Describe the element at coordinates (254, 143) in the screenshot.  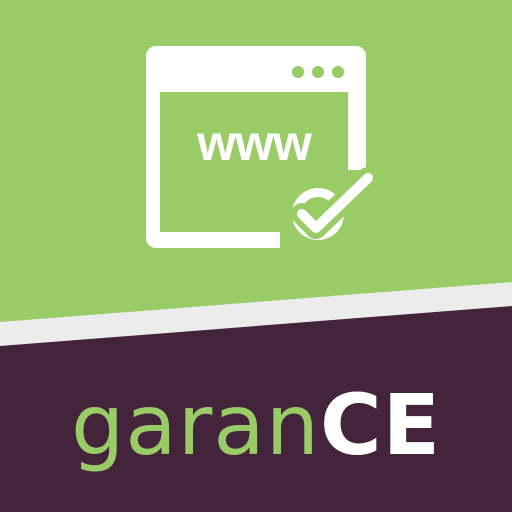
I see `url-label: www` at that location.